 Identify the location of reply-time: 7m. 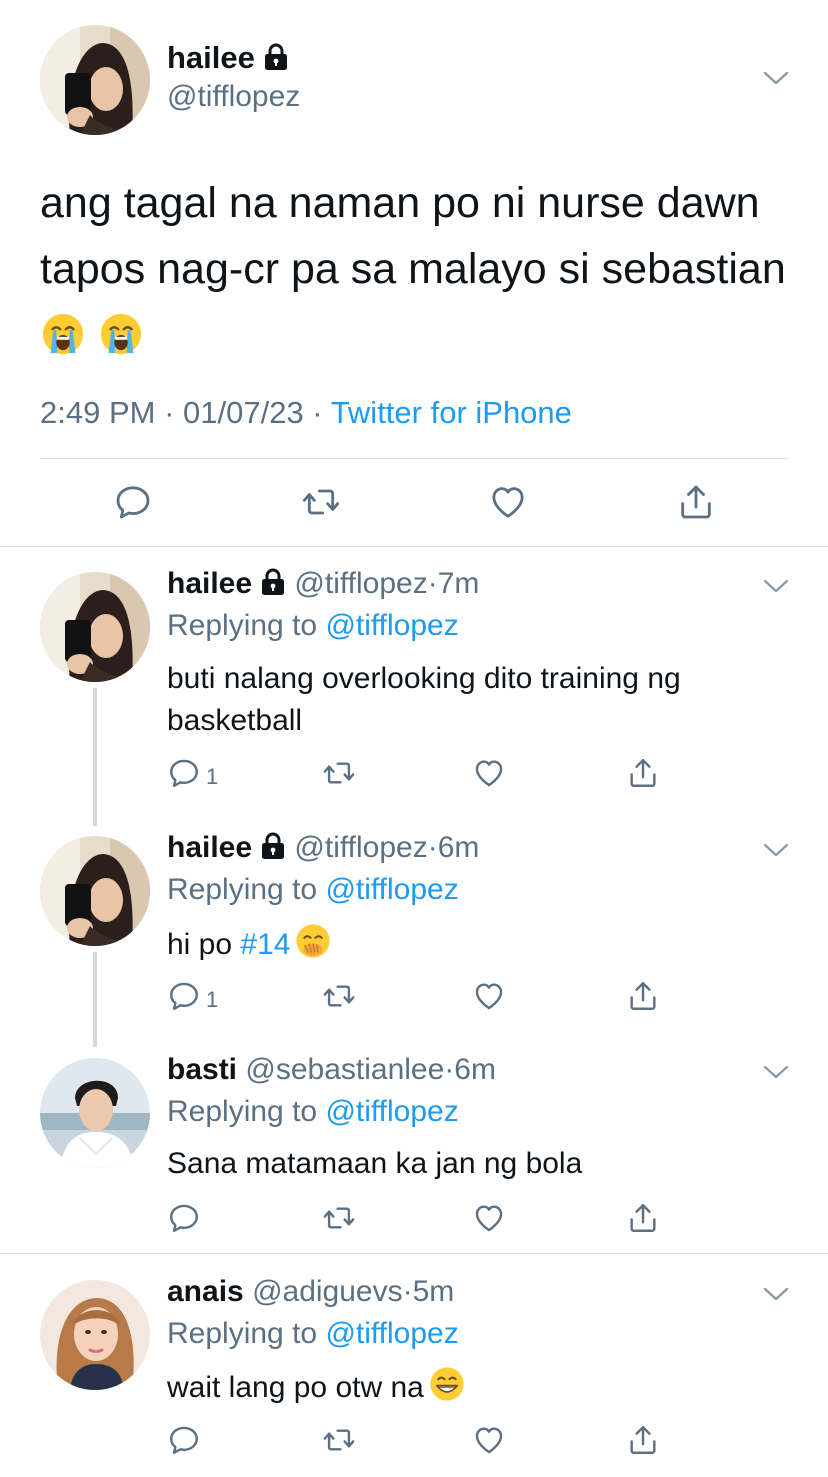
(458, 583).